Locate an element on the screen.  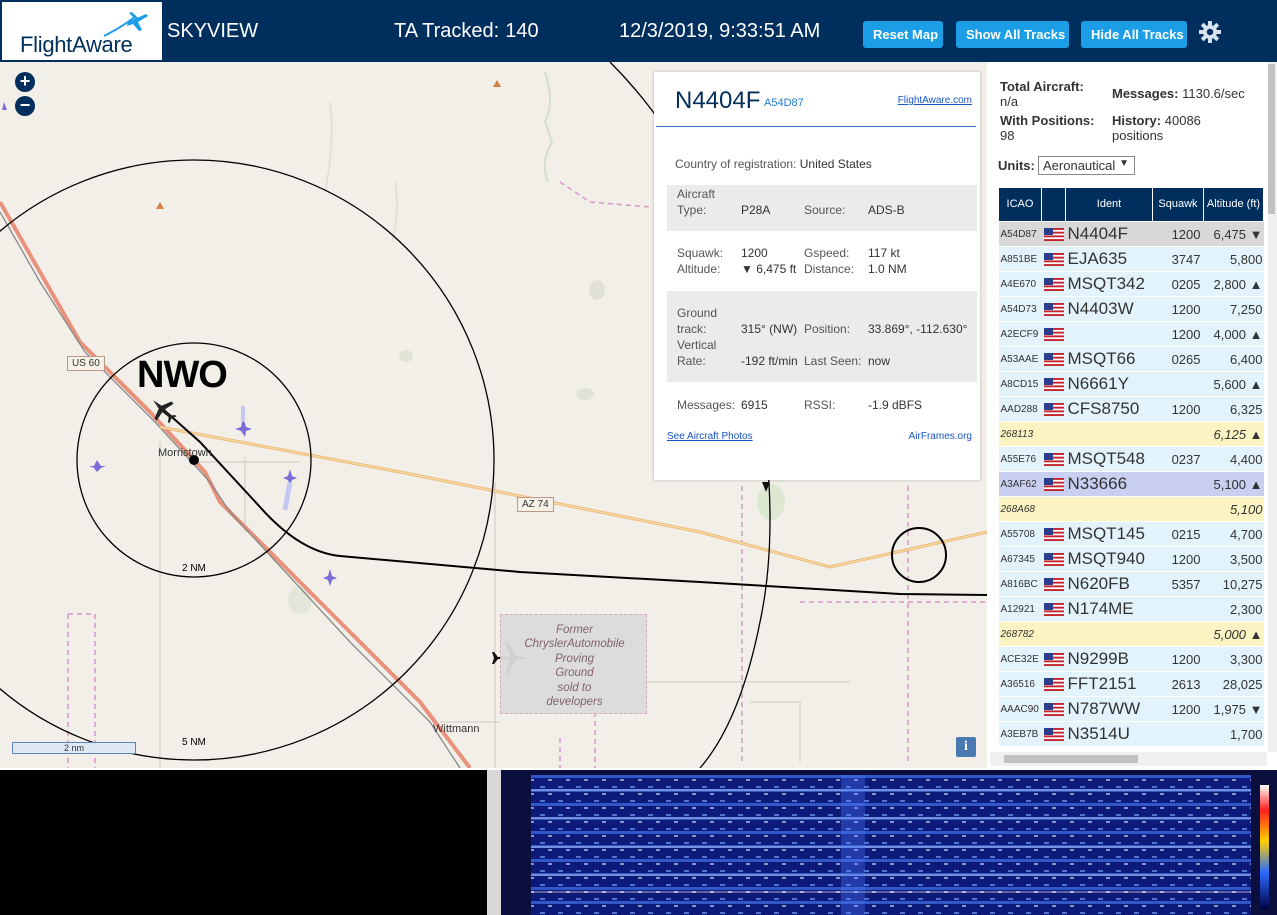
country-value: United States is located at coordinates (835, 164).